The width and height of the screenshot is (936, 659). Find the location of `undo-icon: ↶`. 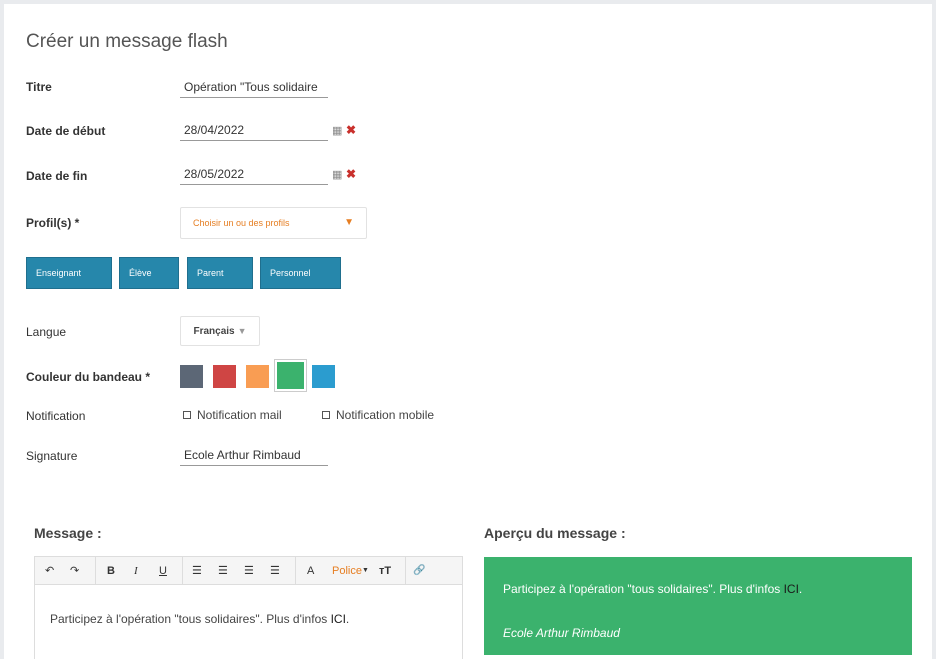

undo-icon: ↶ is located at coordinates (49, 571).